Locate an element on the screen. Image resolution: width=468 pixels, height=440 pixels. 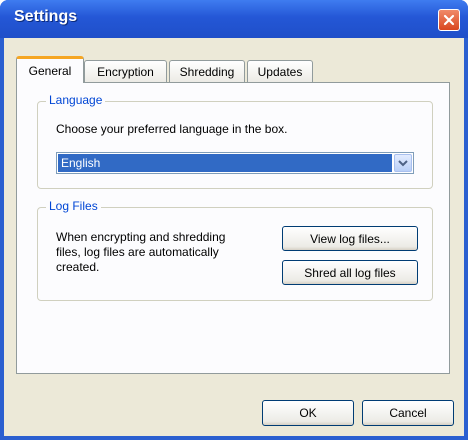
title-bar: Settings is located at coordinates (234, 19).